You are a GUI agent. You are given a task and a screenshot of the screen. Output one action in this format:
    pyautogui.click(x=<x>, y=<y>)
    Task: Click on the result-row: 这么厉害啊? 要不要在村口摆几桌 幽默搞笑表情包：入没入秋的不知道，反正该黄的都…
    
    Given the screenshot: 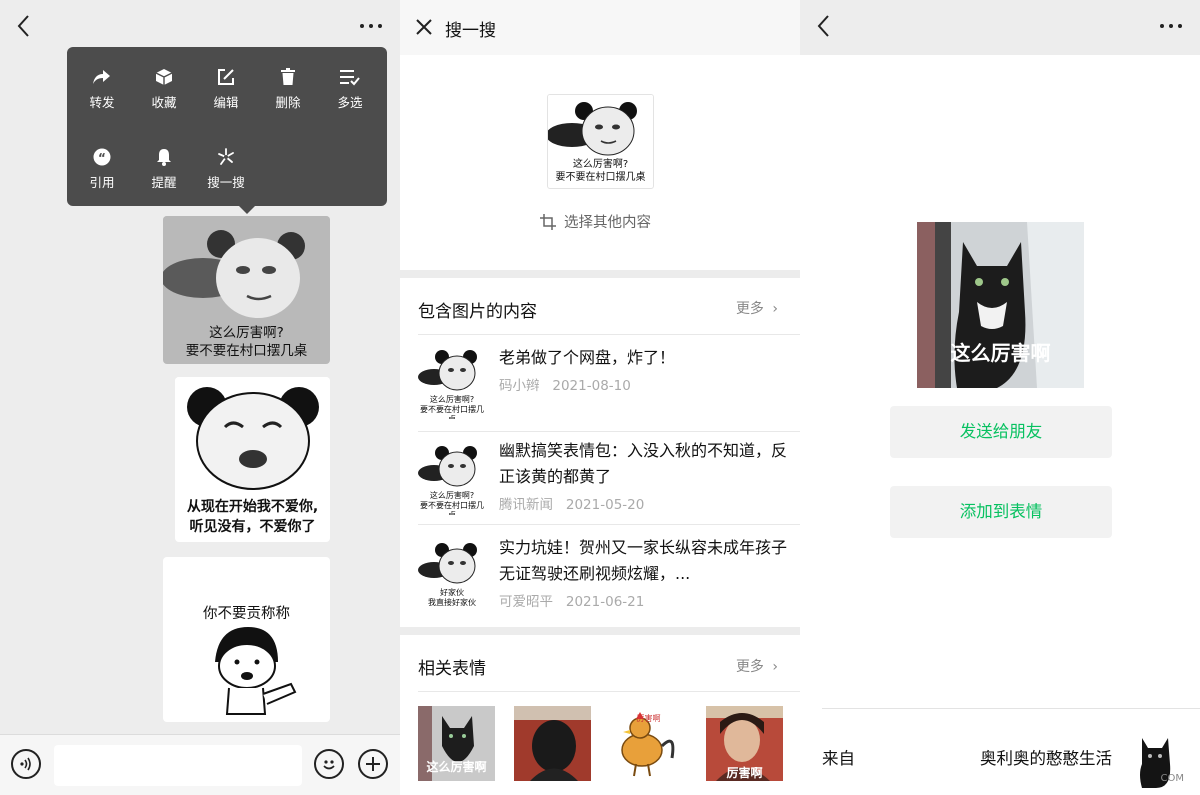 What is the action you would take?
    pyautogui.click(x=609, y=482)
    